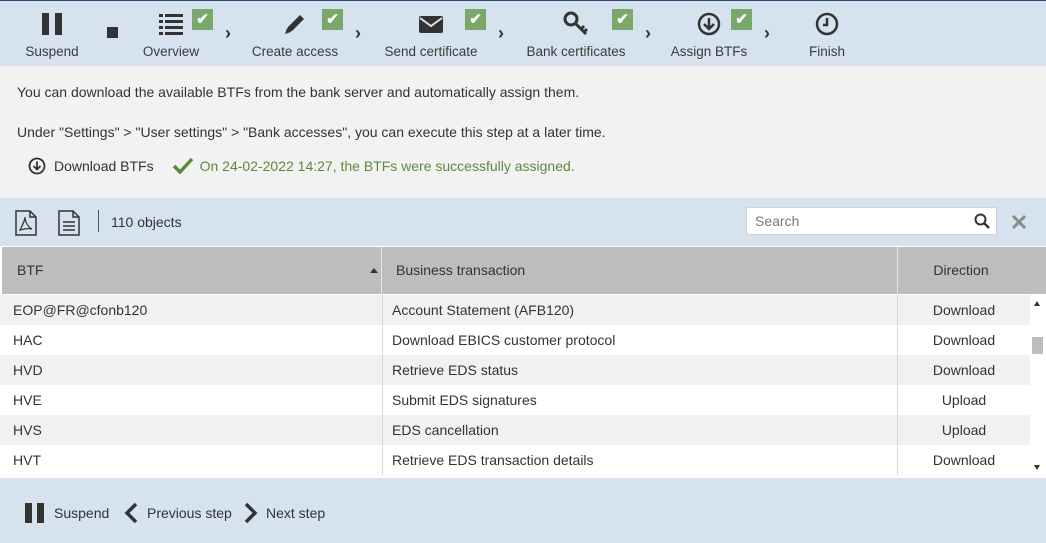  What do you see at coordinates (189, 513) in the screenshot?
I see `previous-step-label: Previous step` at bounding box center [189, 513].